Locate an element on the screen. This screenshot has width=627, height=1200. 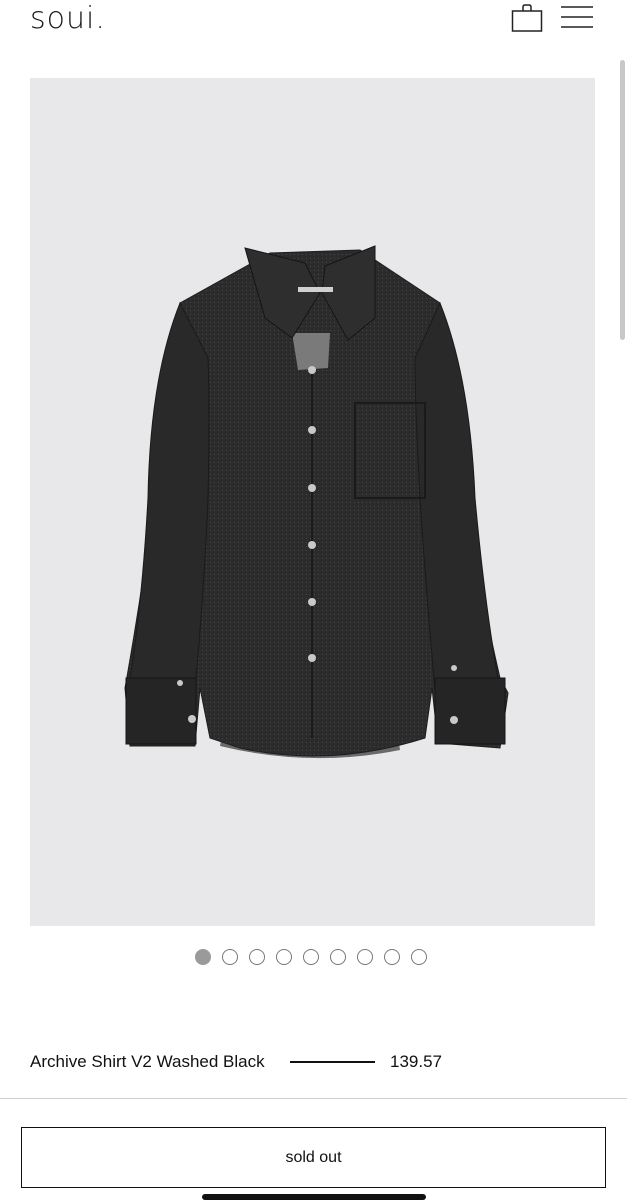
name-price-separator is located at coordinates (332, 1062).